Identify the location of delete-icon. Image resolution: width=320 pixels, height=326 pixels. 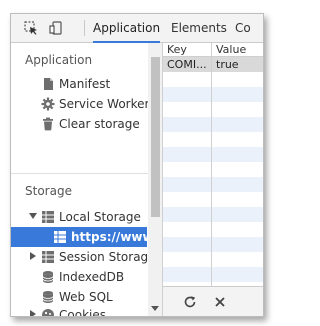
(220, 302).